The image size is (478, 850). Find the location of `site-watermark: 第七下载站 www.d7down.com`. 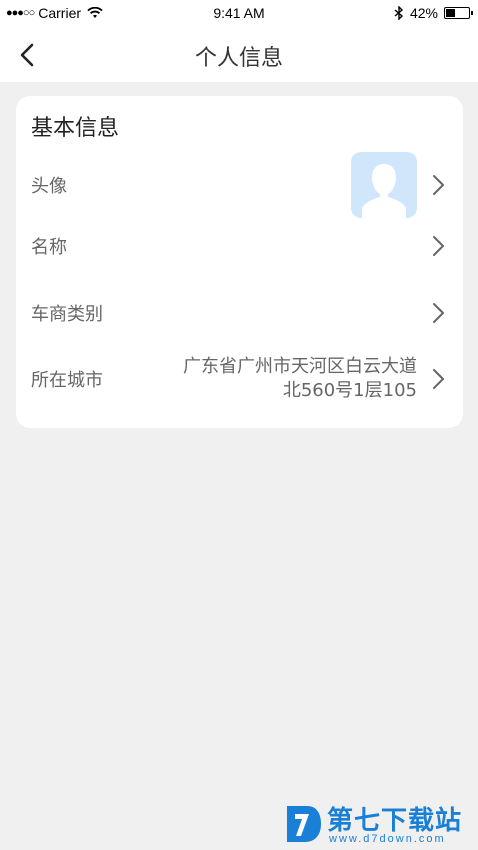

site-watermark: 第七下载站 www.d7down.com is located at coordinates (378, 824).